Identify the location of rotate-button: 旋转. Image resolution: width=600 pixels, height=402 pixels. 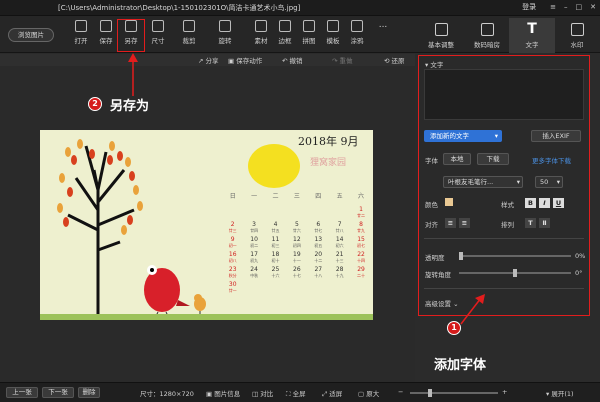
(225, 32).